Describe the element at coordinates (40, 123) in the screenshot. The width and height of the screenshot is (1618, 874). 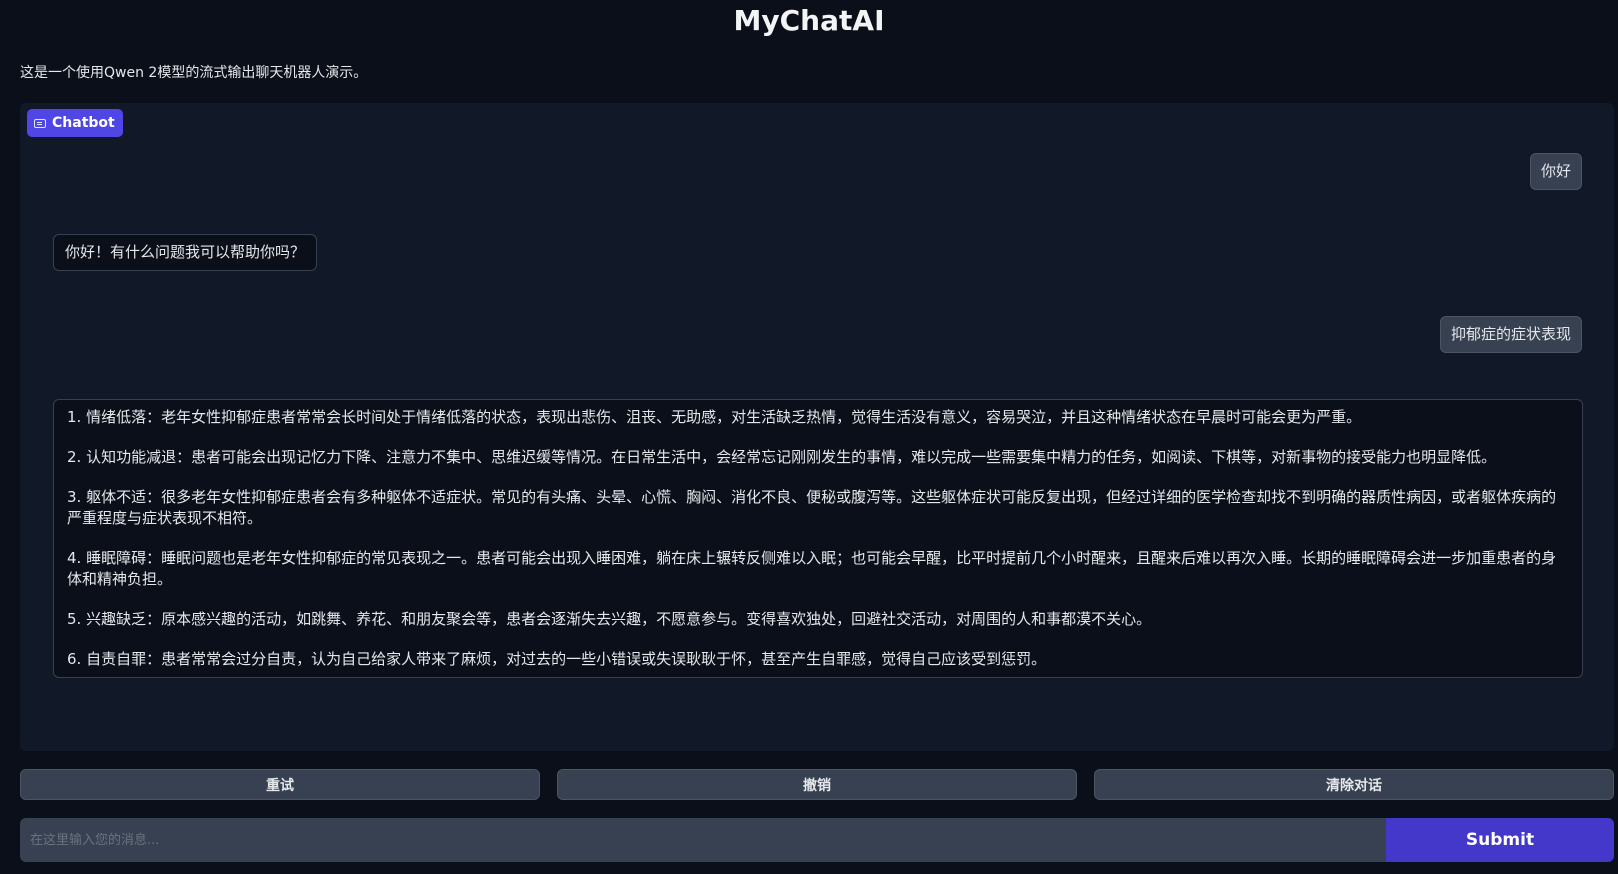
I see `chat-icon` at that location.